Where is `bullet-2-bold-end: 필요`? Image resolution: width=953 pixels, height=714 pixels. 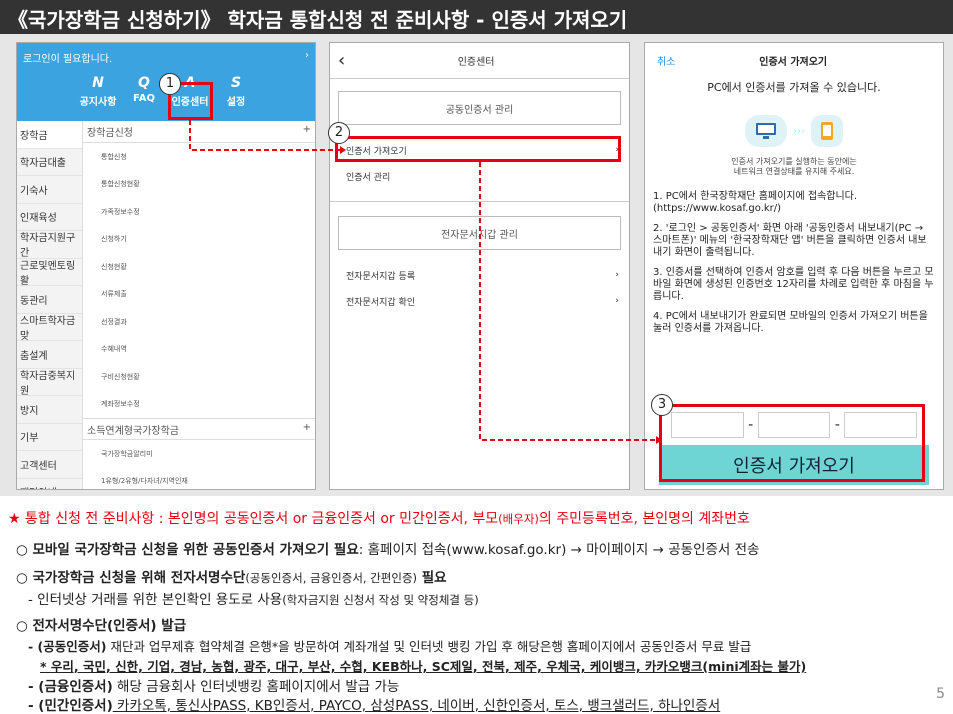 bullet-2-bold-end: 필요 is located at coordinates (432, 578).